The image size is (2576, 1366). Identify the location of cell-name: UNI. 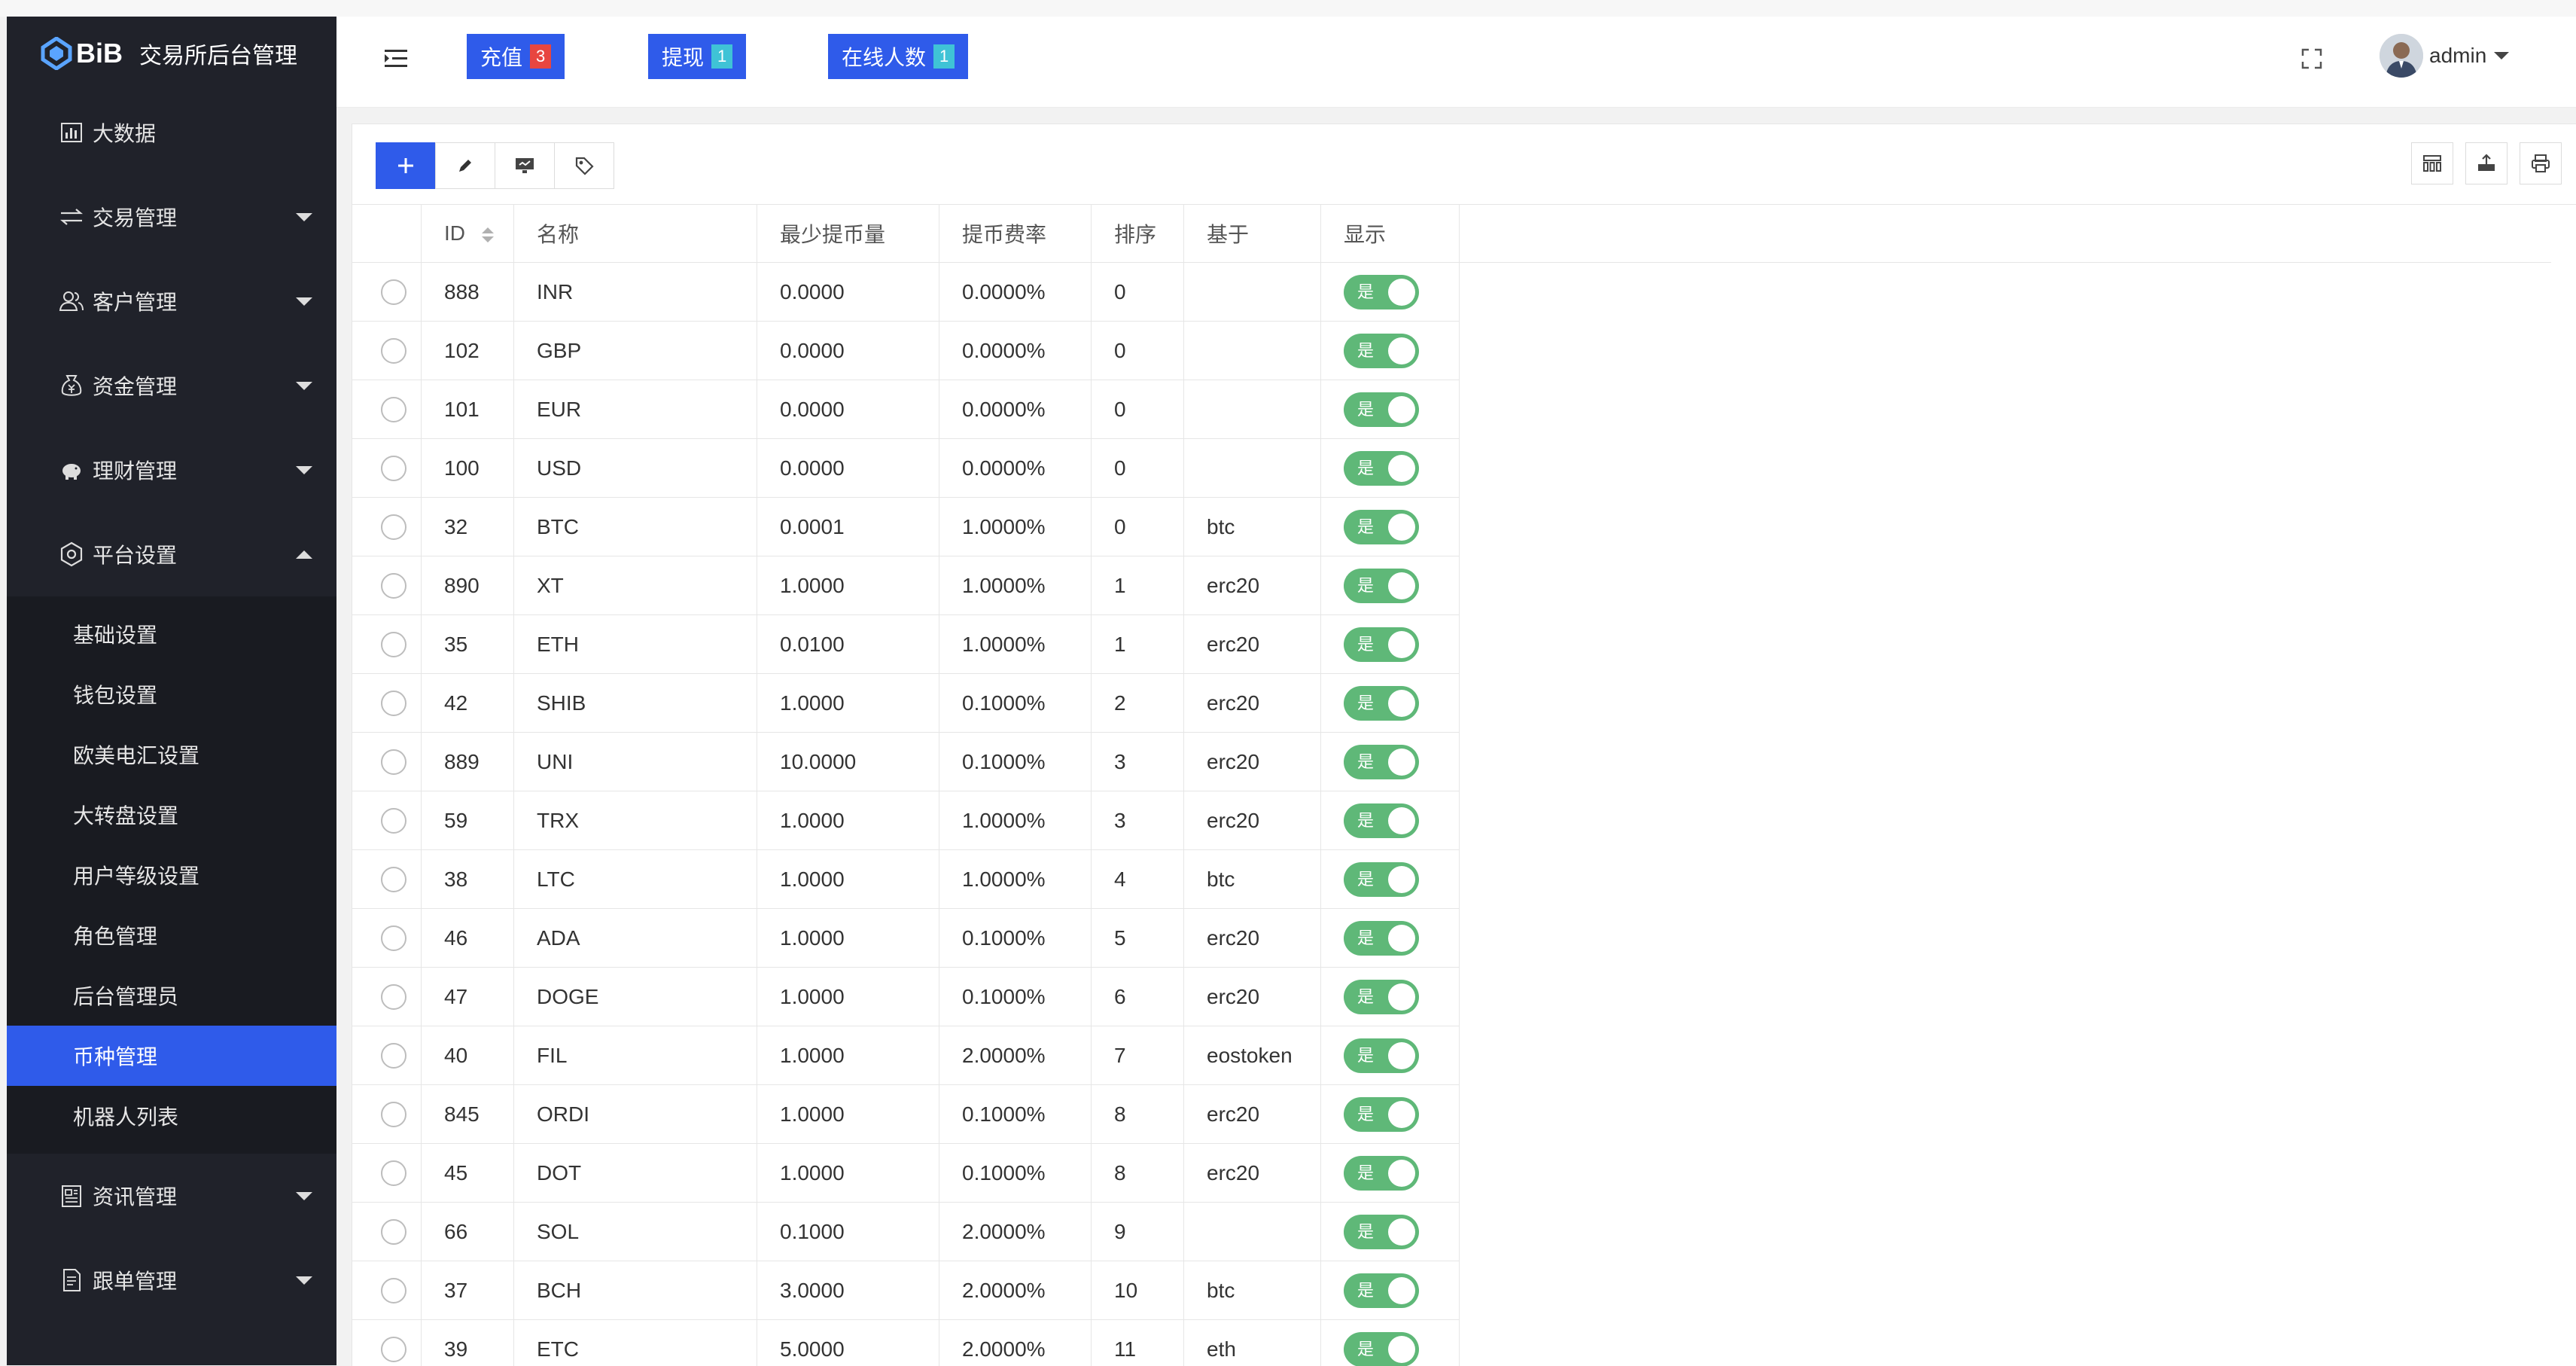
(636, 762).